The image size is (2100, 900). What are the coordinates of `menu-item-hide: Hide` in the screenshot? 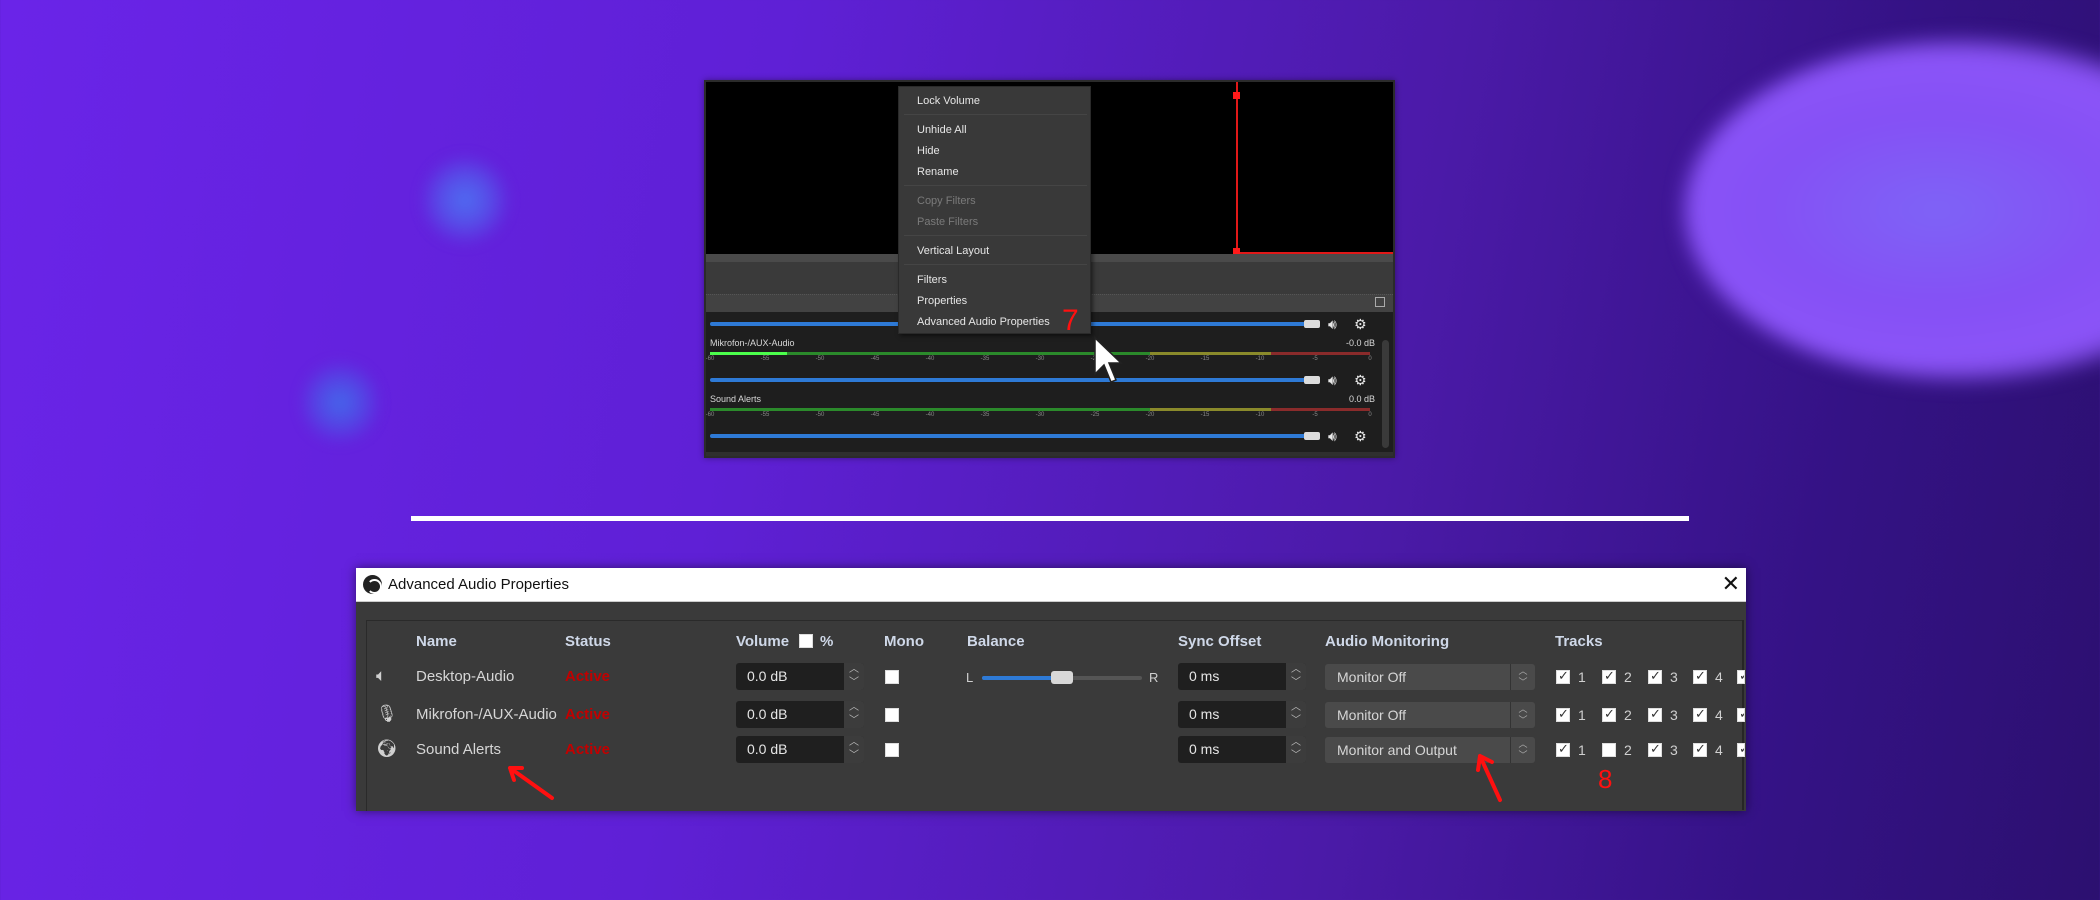 It's located at (928, 151).